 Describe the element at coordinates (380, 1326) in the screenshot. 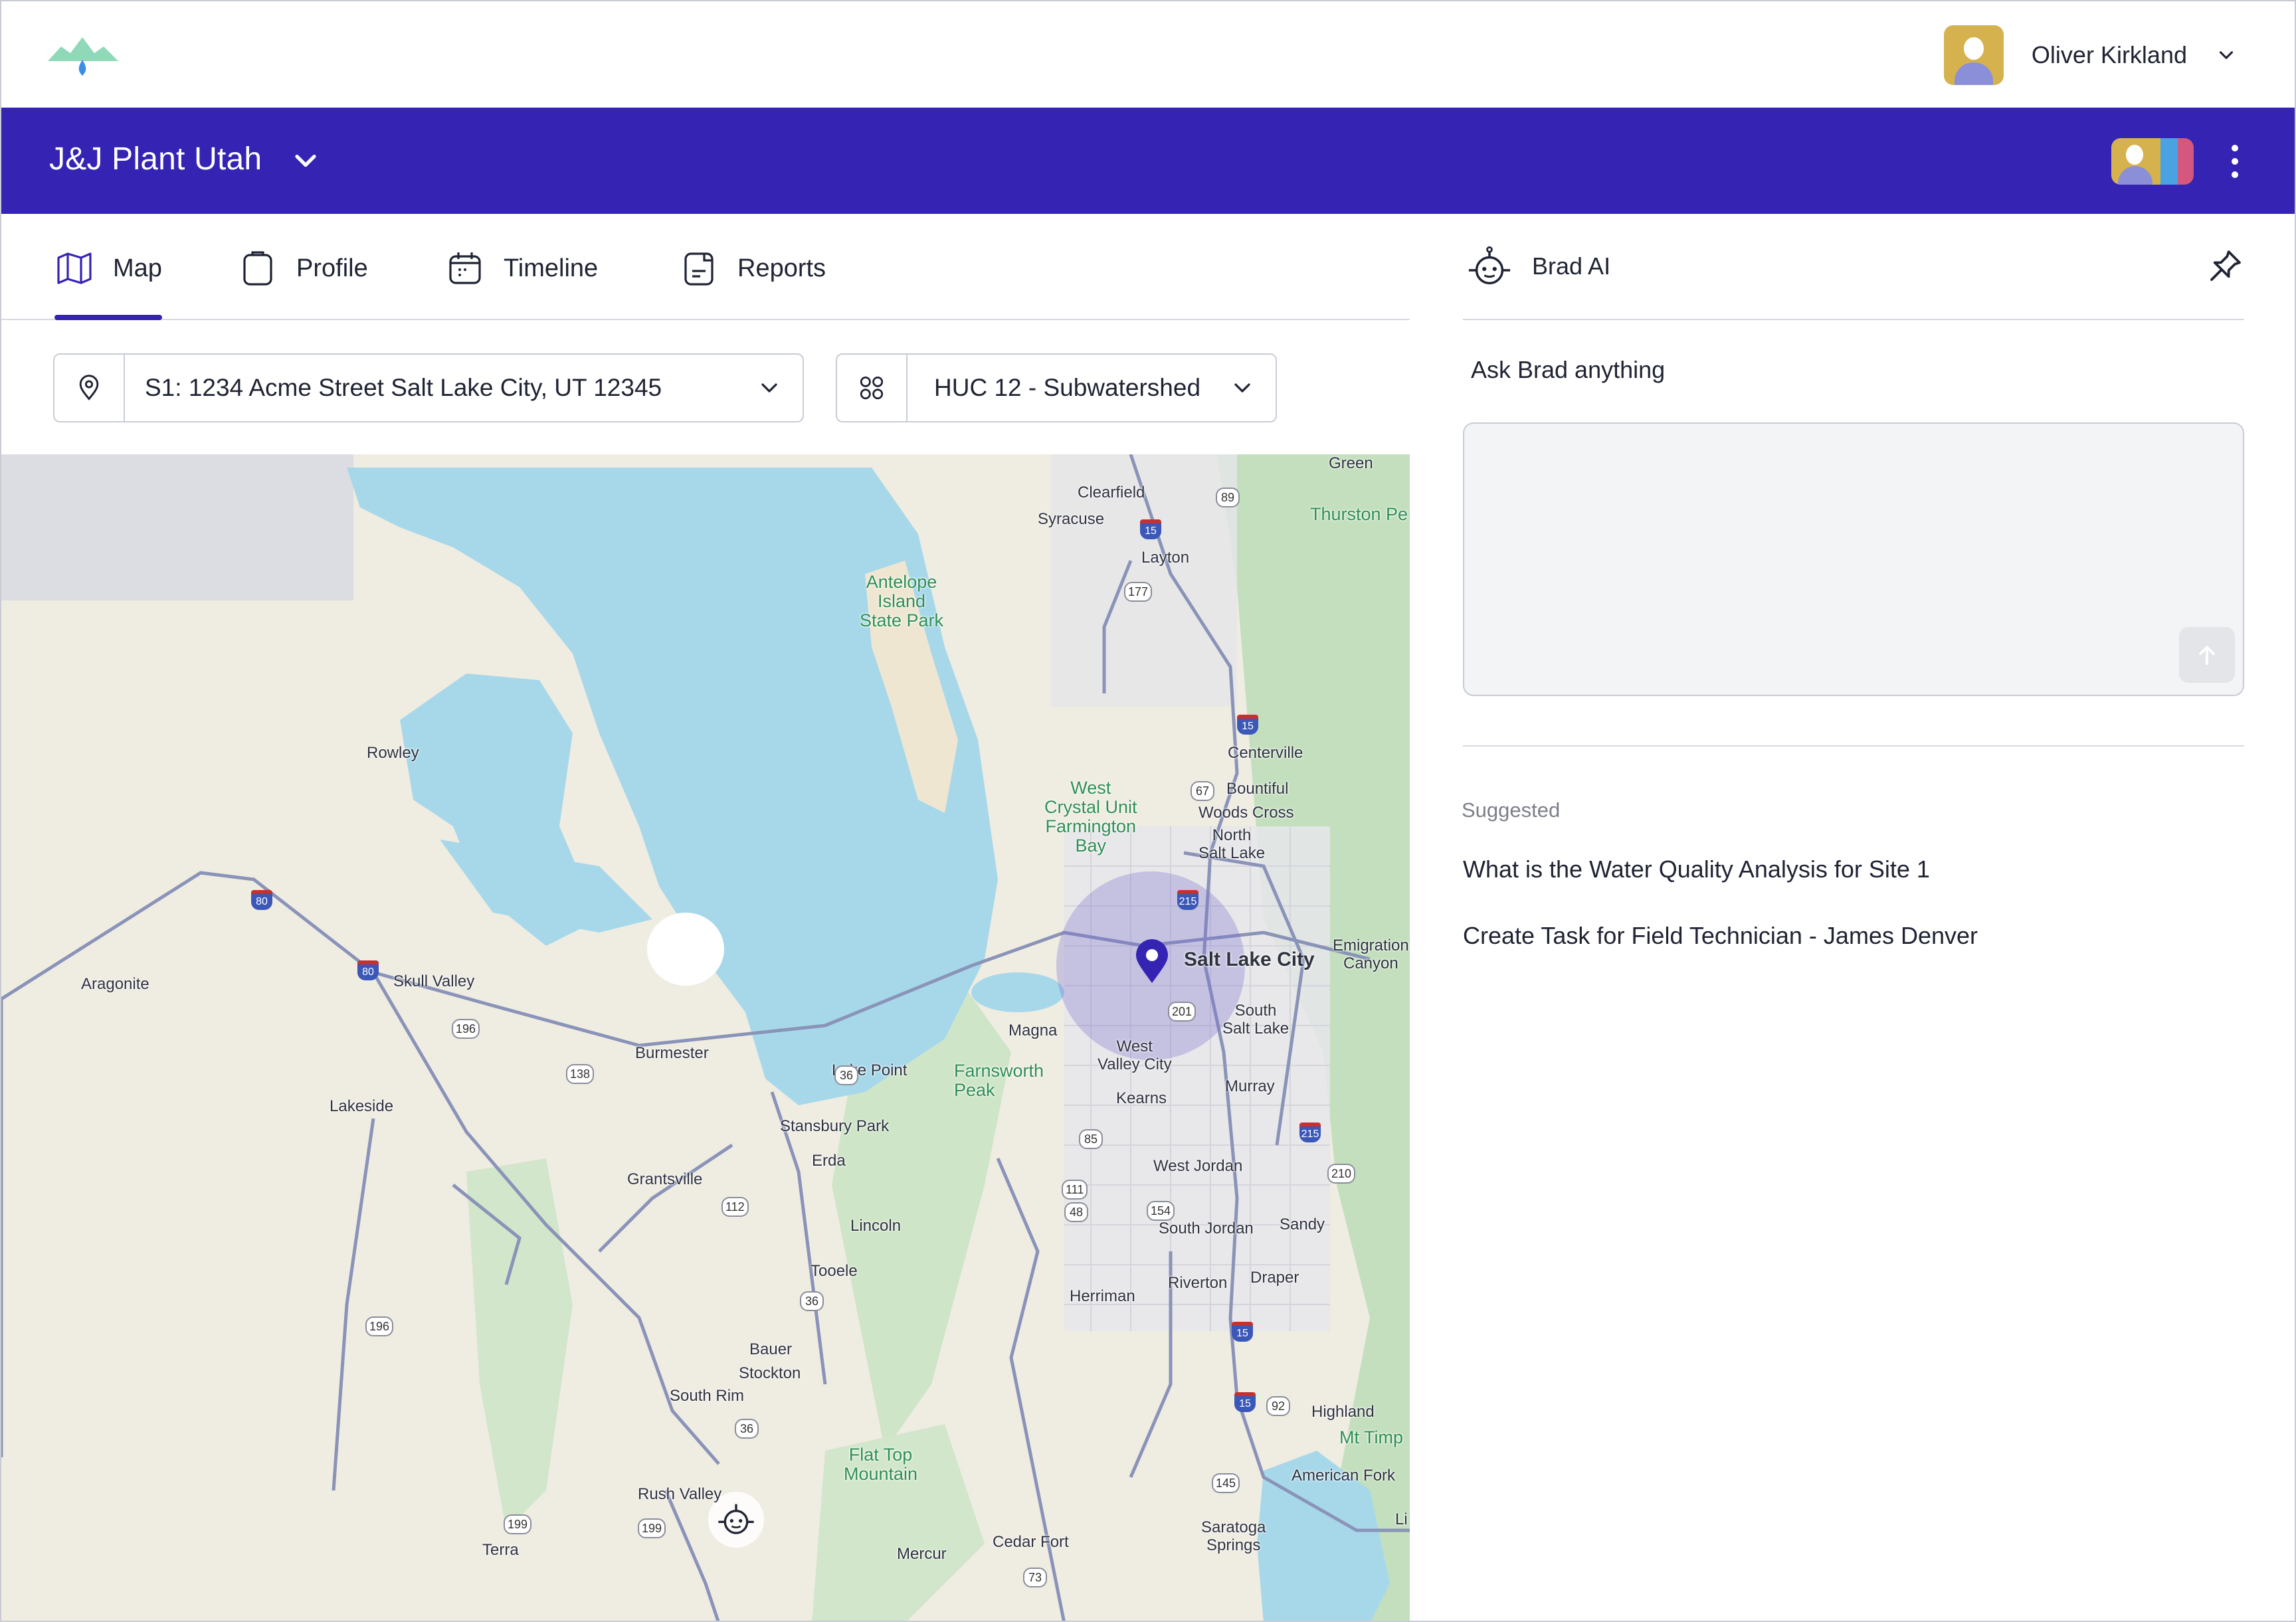

I see `route-shield: 196` at that location.